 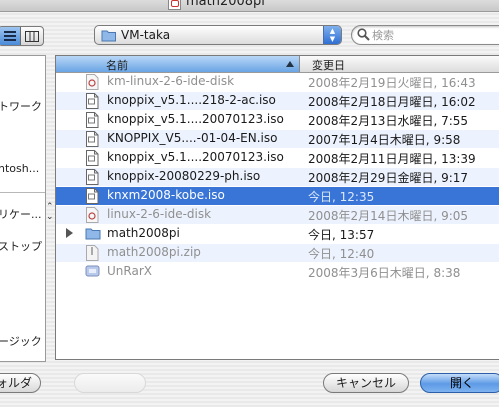 I want to click on file-modified-date: 今日, 13:57, so click(x=341, y=235).